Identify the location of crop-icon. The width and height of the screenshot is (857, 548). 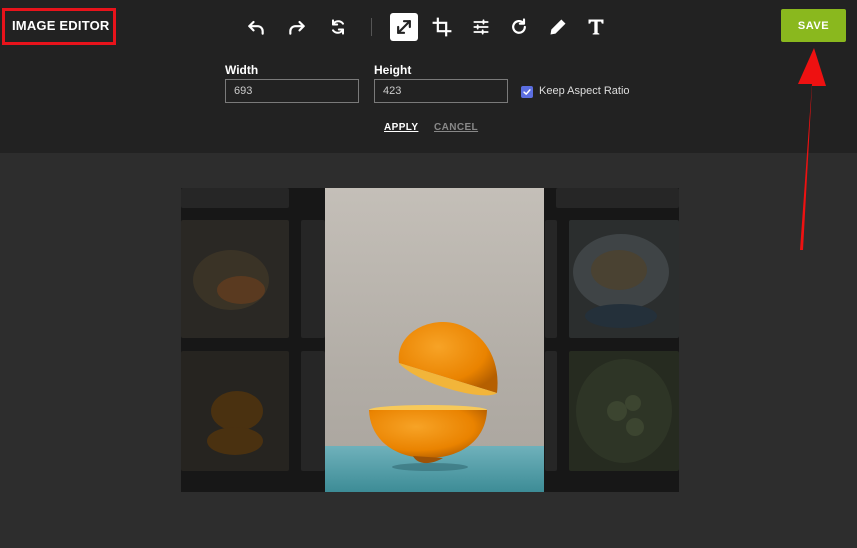
(442, 27).